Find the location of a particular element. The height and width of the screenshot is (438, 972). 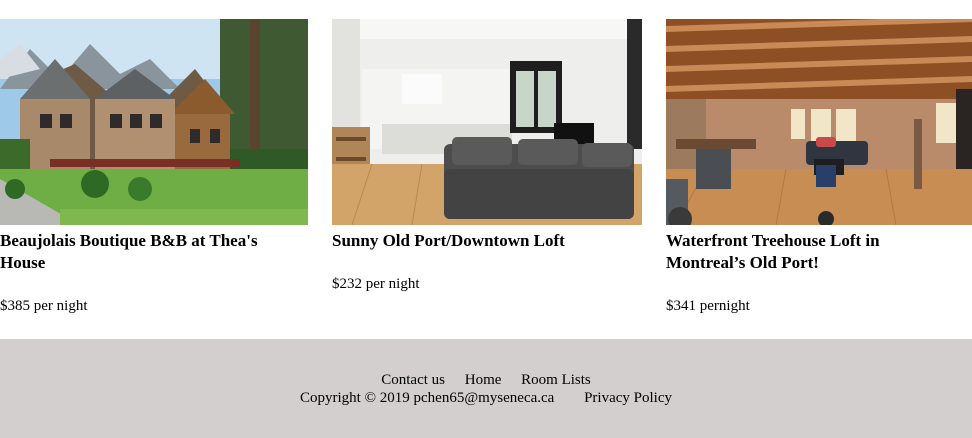

house-photo-image is located at coordinates (154, 122).